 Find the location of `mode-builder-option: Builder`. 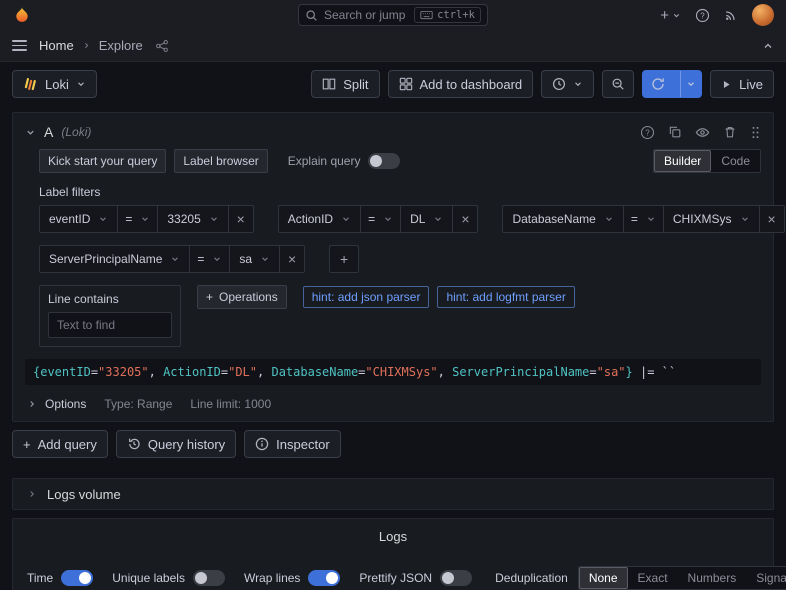

mode-builder-option: Builder is located at coordinates (682, 161).